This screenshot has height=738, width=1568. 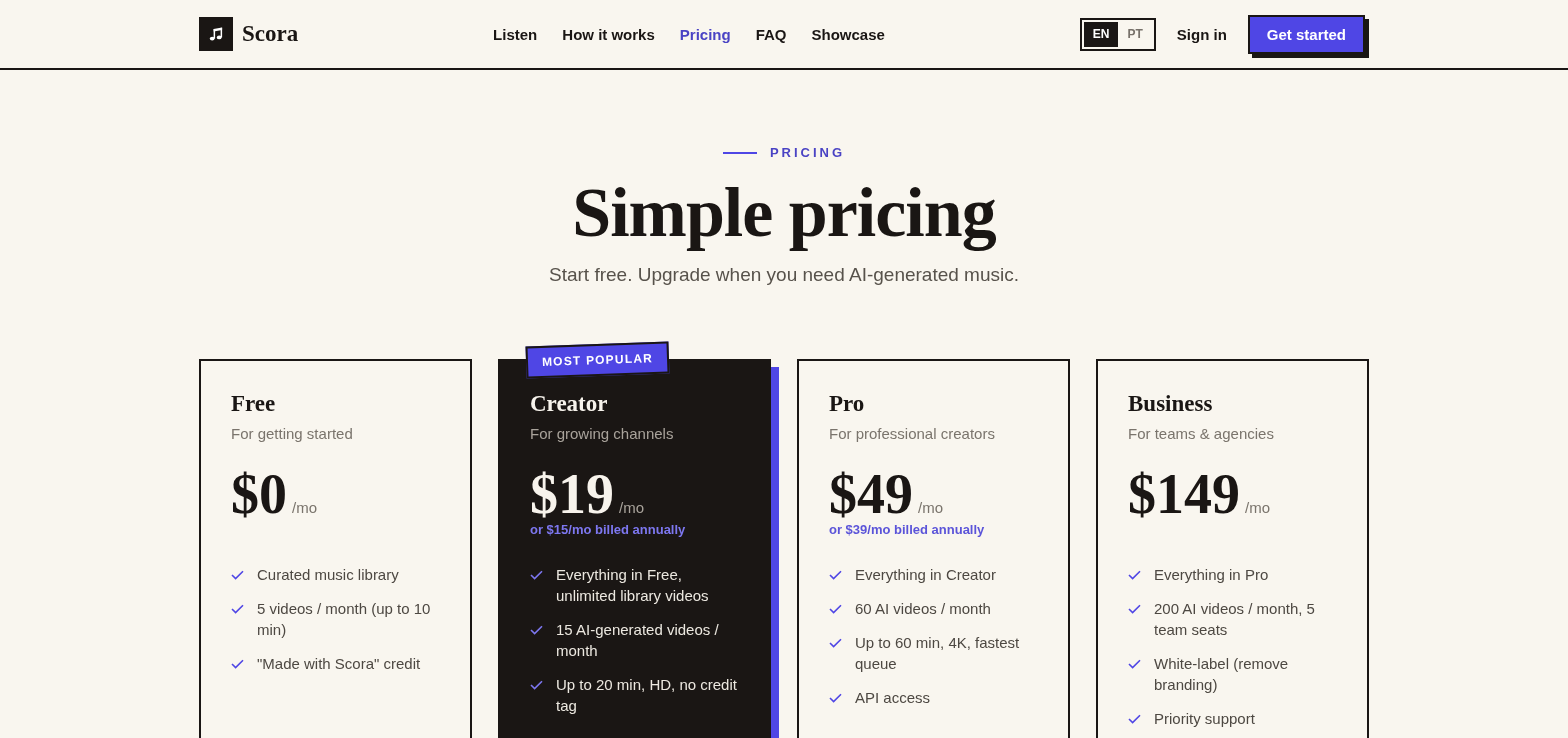 What do you see at coordinates (270, 34) in the screenshot?
I see `brand-name: Scora` at bounding box center [270, 34].